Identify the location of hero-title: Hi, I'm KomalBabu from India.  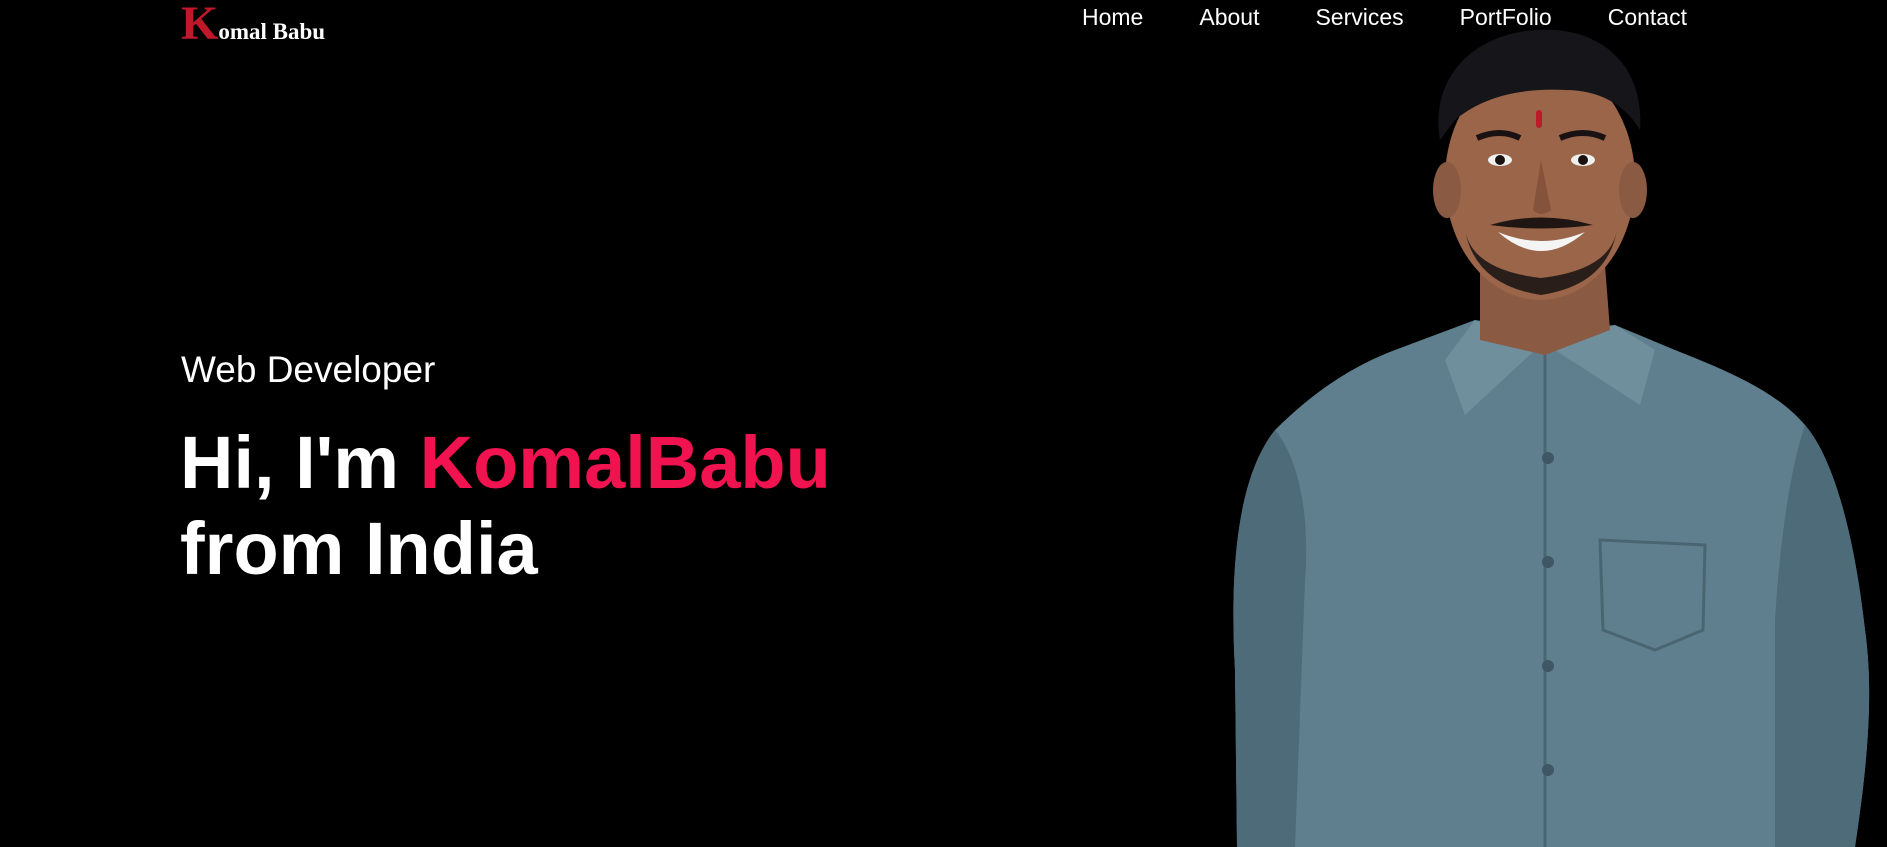
(505, 506).